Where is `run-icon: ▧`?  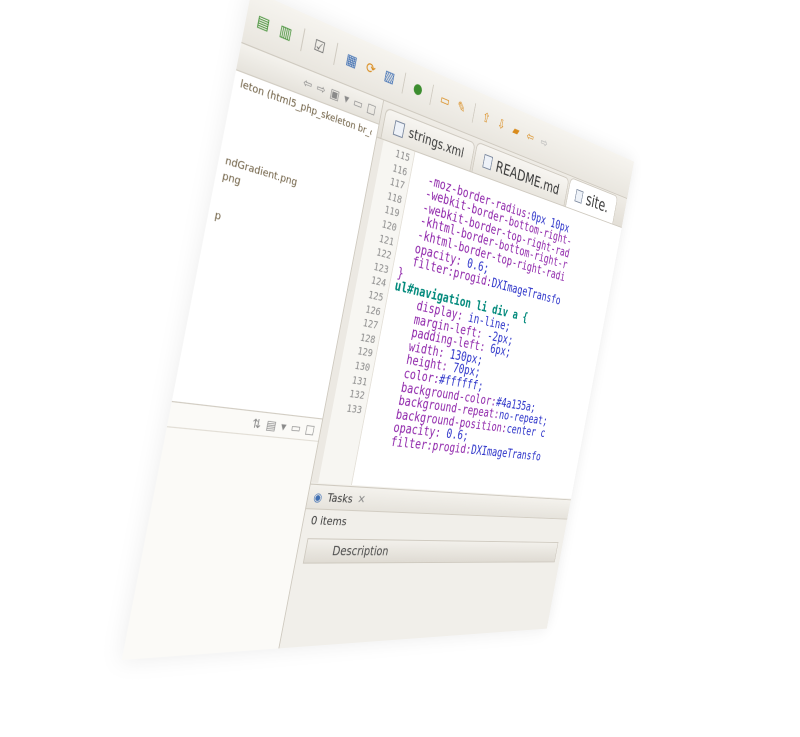 run-icon: ▧ is located at coordinates (389, 77).